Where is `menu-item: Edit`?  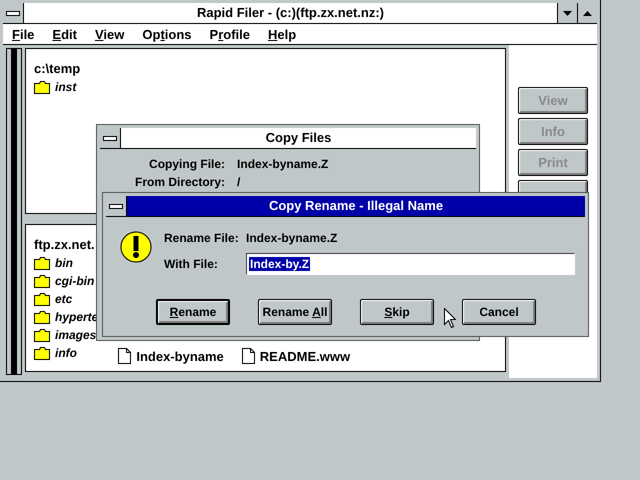 menu-item: Edit is located at coordinates (64, 34).